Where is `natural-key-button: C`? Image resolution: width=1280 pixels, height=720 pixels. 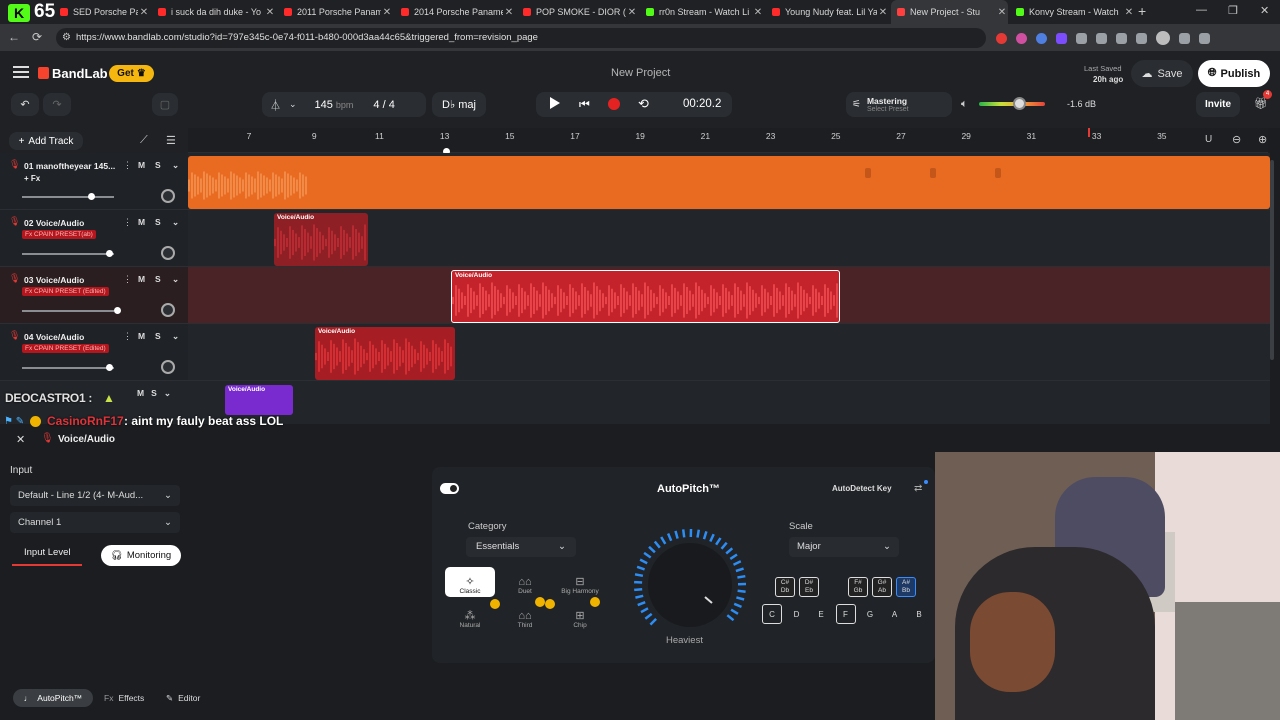
natural-key-button: C is located at coordinates (772, 614).